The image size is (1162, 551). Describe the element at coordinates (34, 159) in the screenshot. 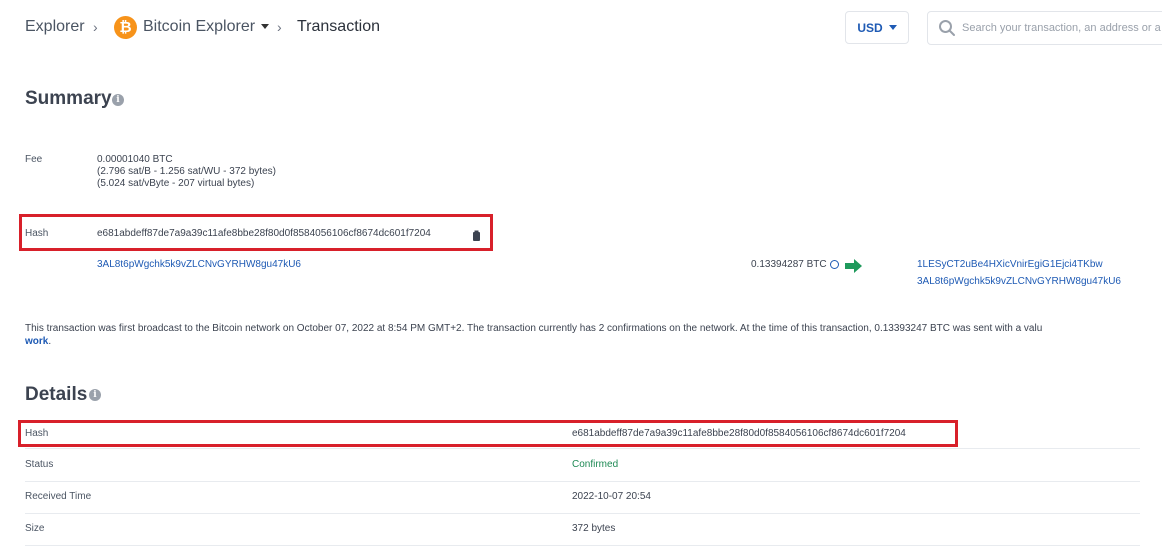

I see `fee-label: Fee` at that location.